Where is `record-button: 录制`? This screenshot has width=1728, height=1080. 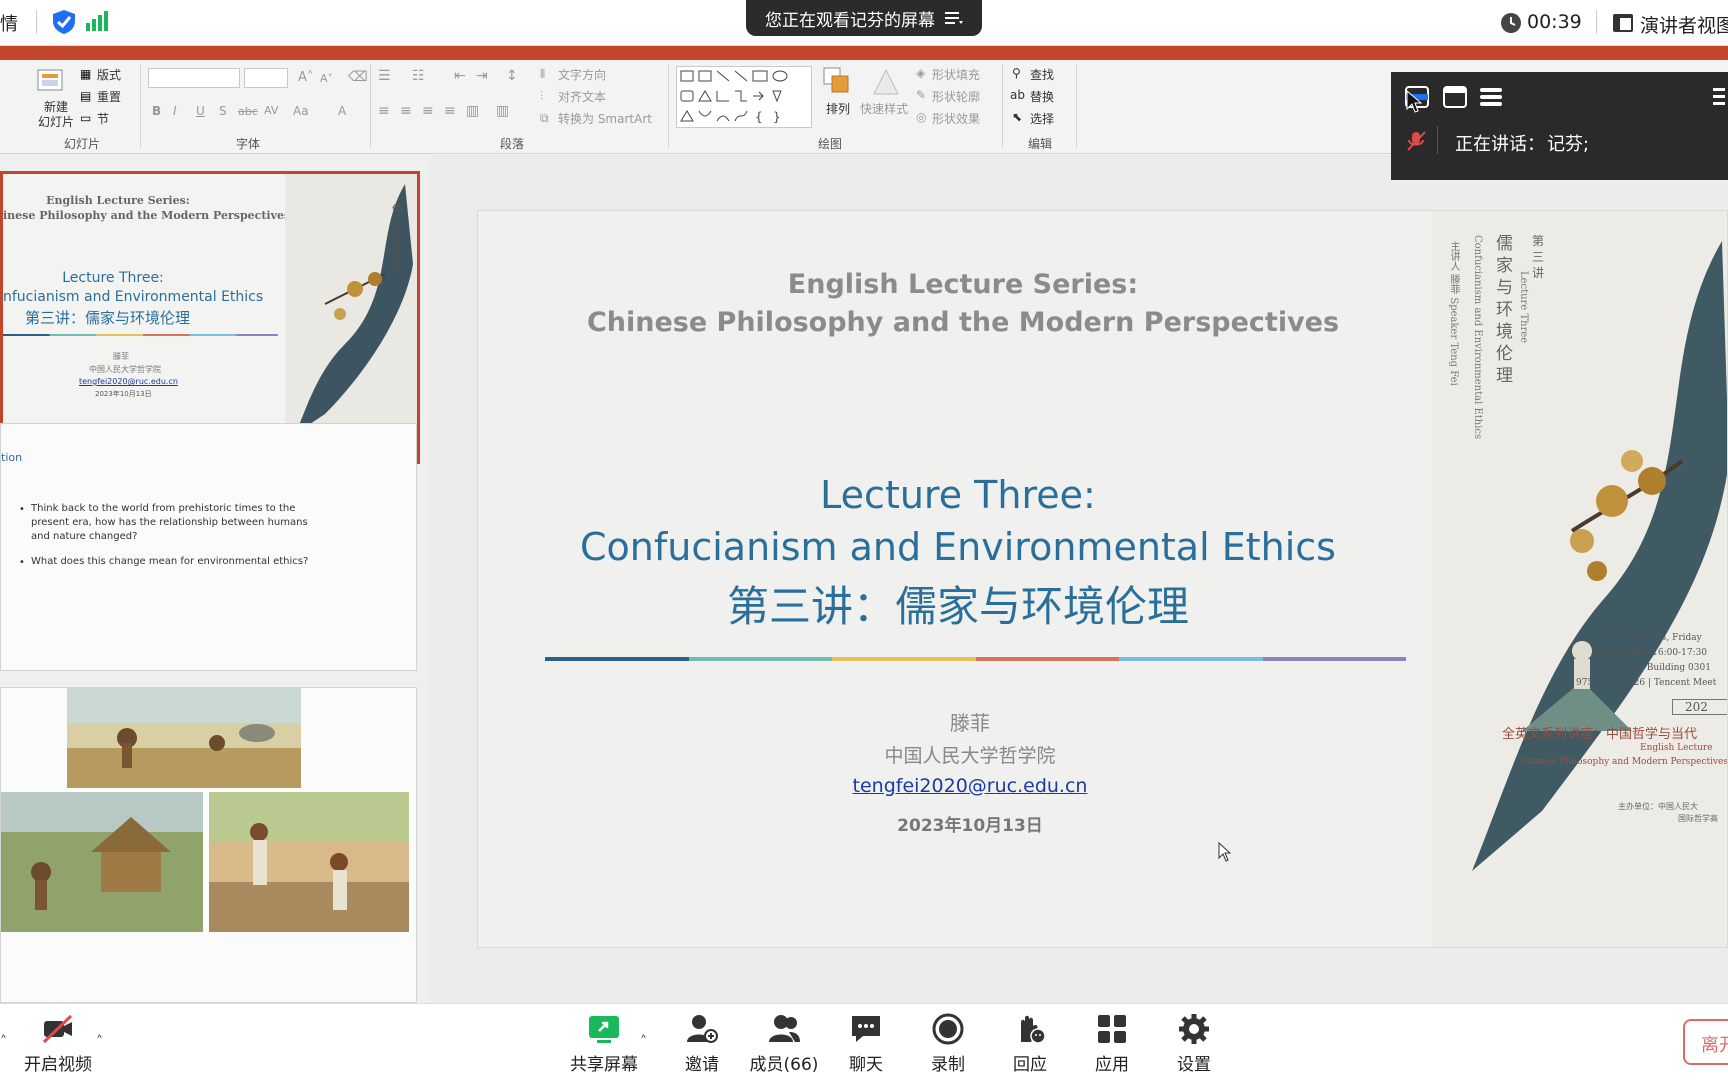 record-button: 录制 is located at coordinates (948, 1043).